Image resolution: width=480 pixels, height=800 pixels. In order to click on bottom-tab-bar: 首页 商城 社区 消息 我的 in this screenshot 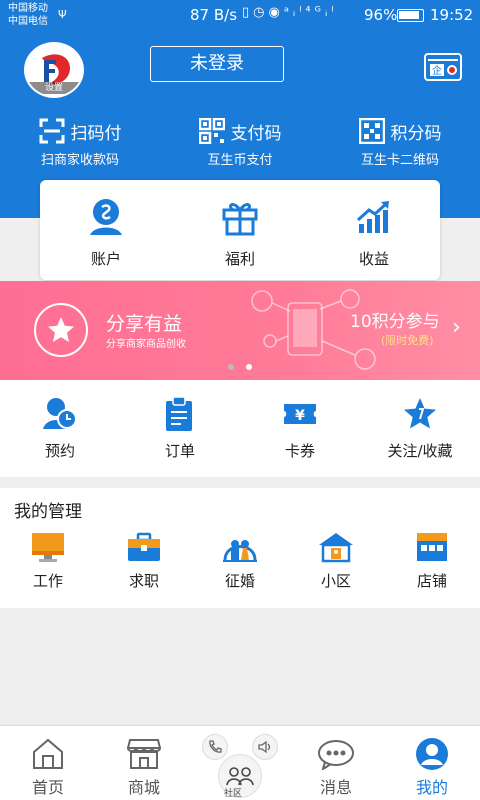, I will do `click(240, 762)`.